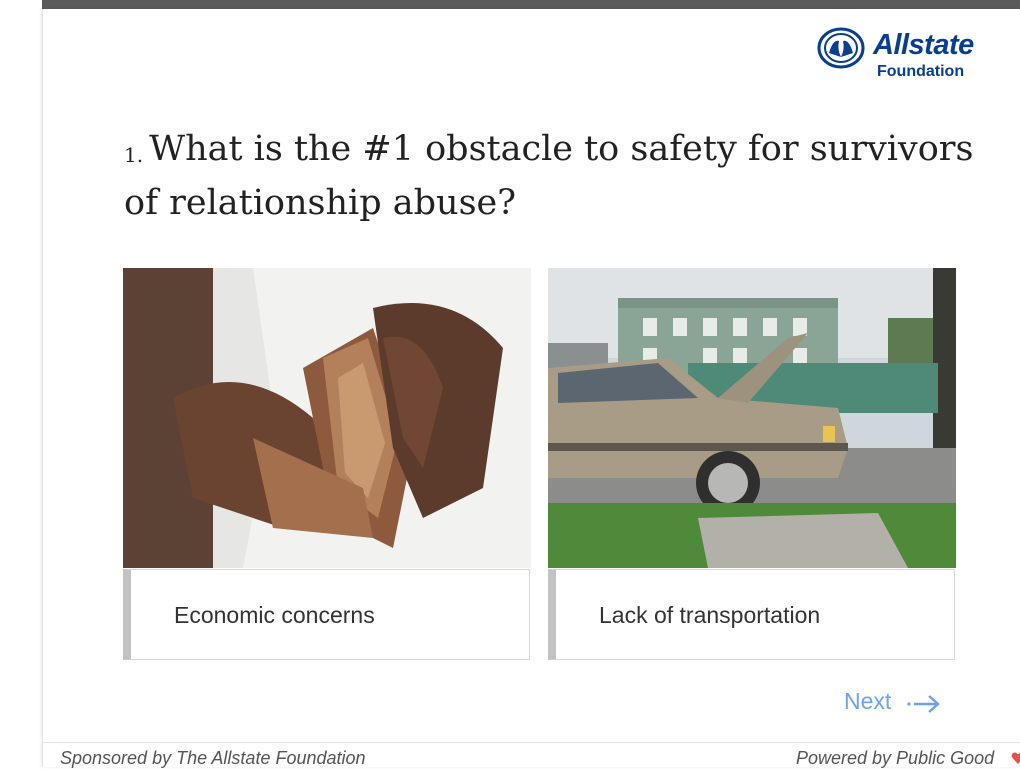  I want to click on answer-label-box: Lack of transportation, so click(751, 614).